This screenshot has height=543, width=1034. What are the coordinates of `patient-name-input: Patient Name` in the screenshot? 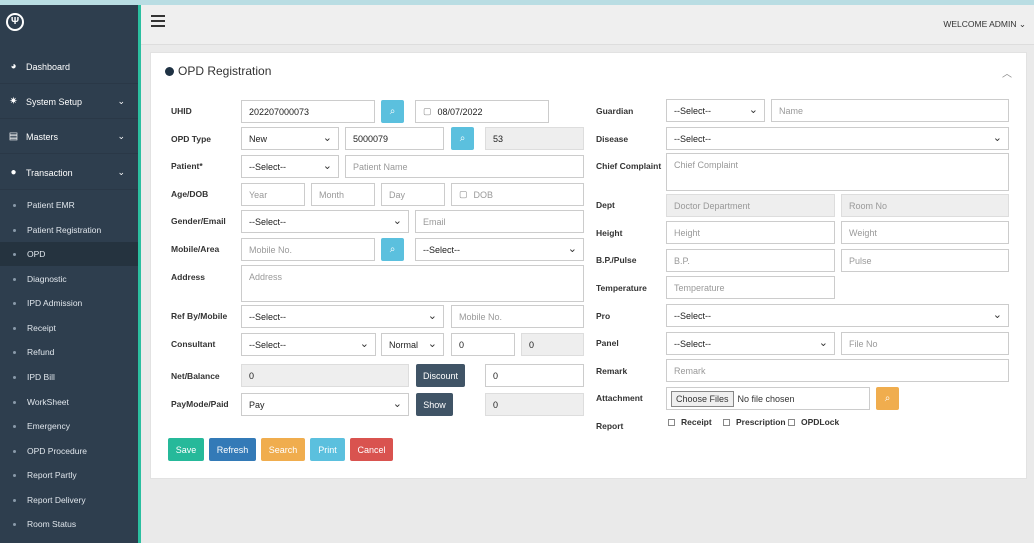 It's located at (464, 166).